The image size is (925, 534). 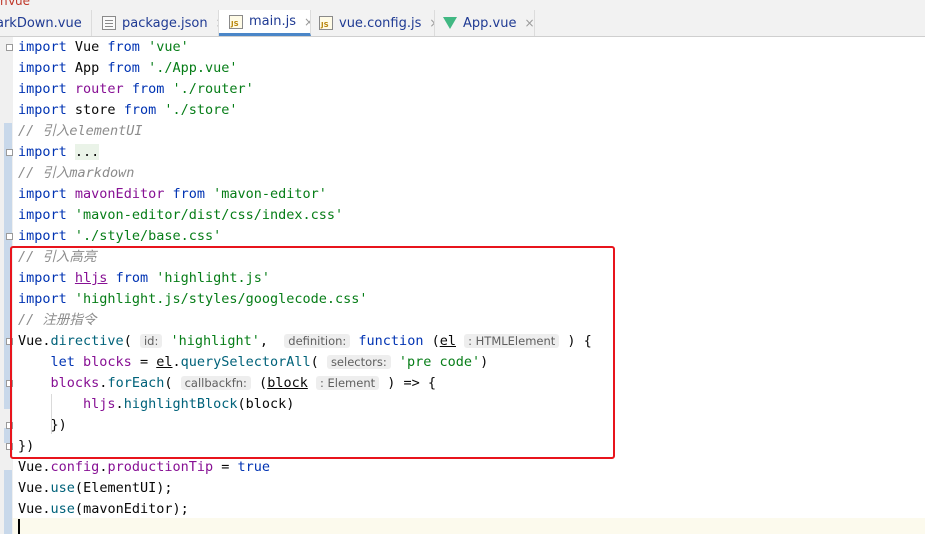 I want to click on tab-package-json: package.json×, so click(x=155, y=23).